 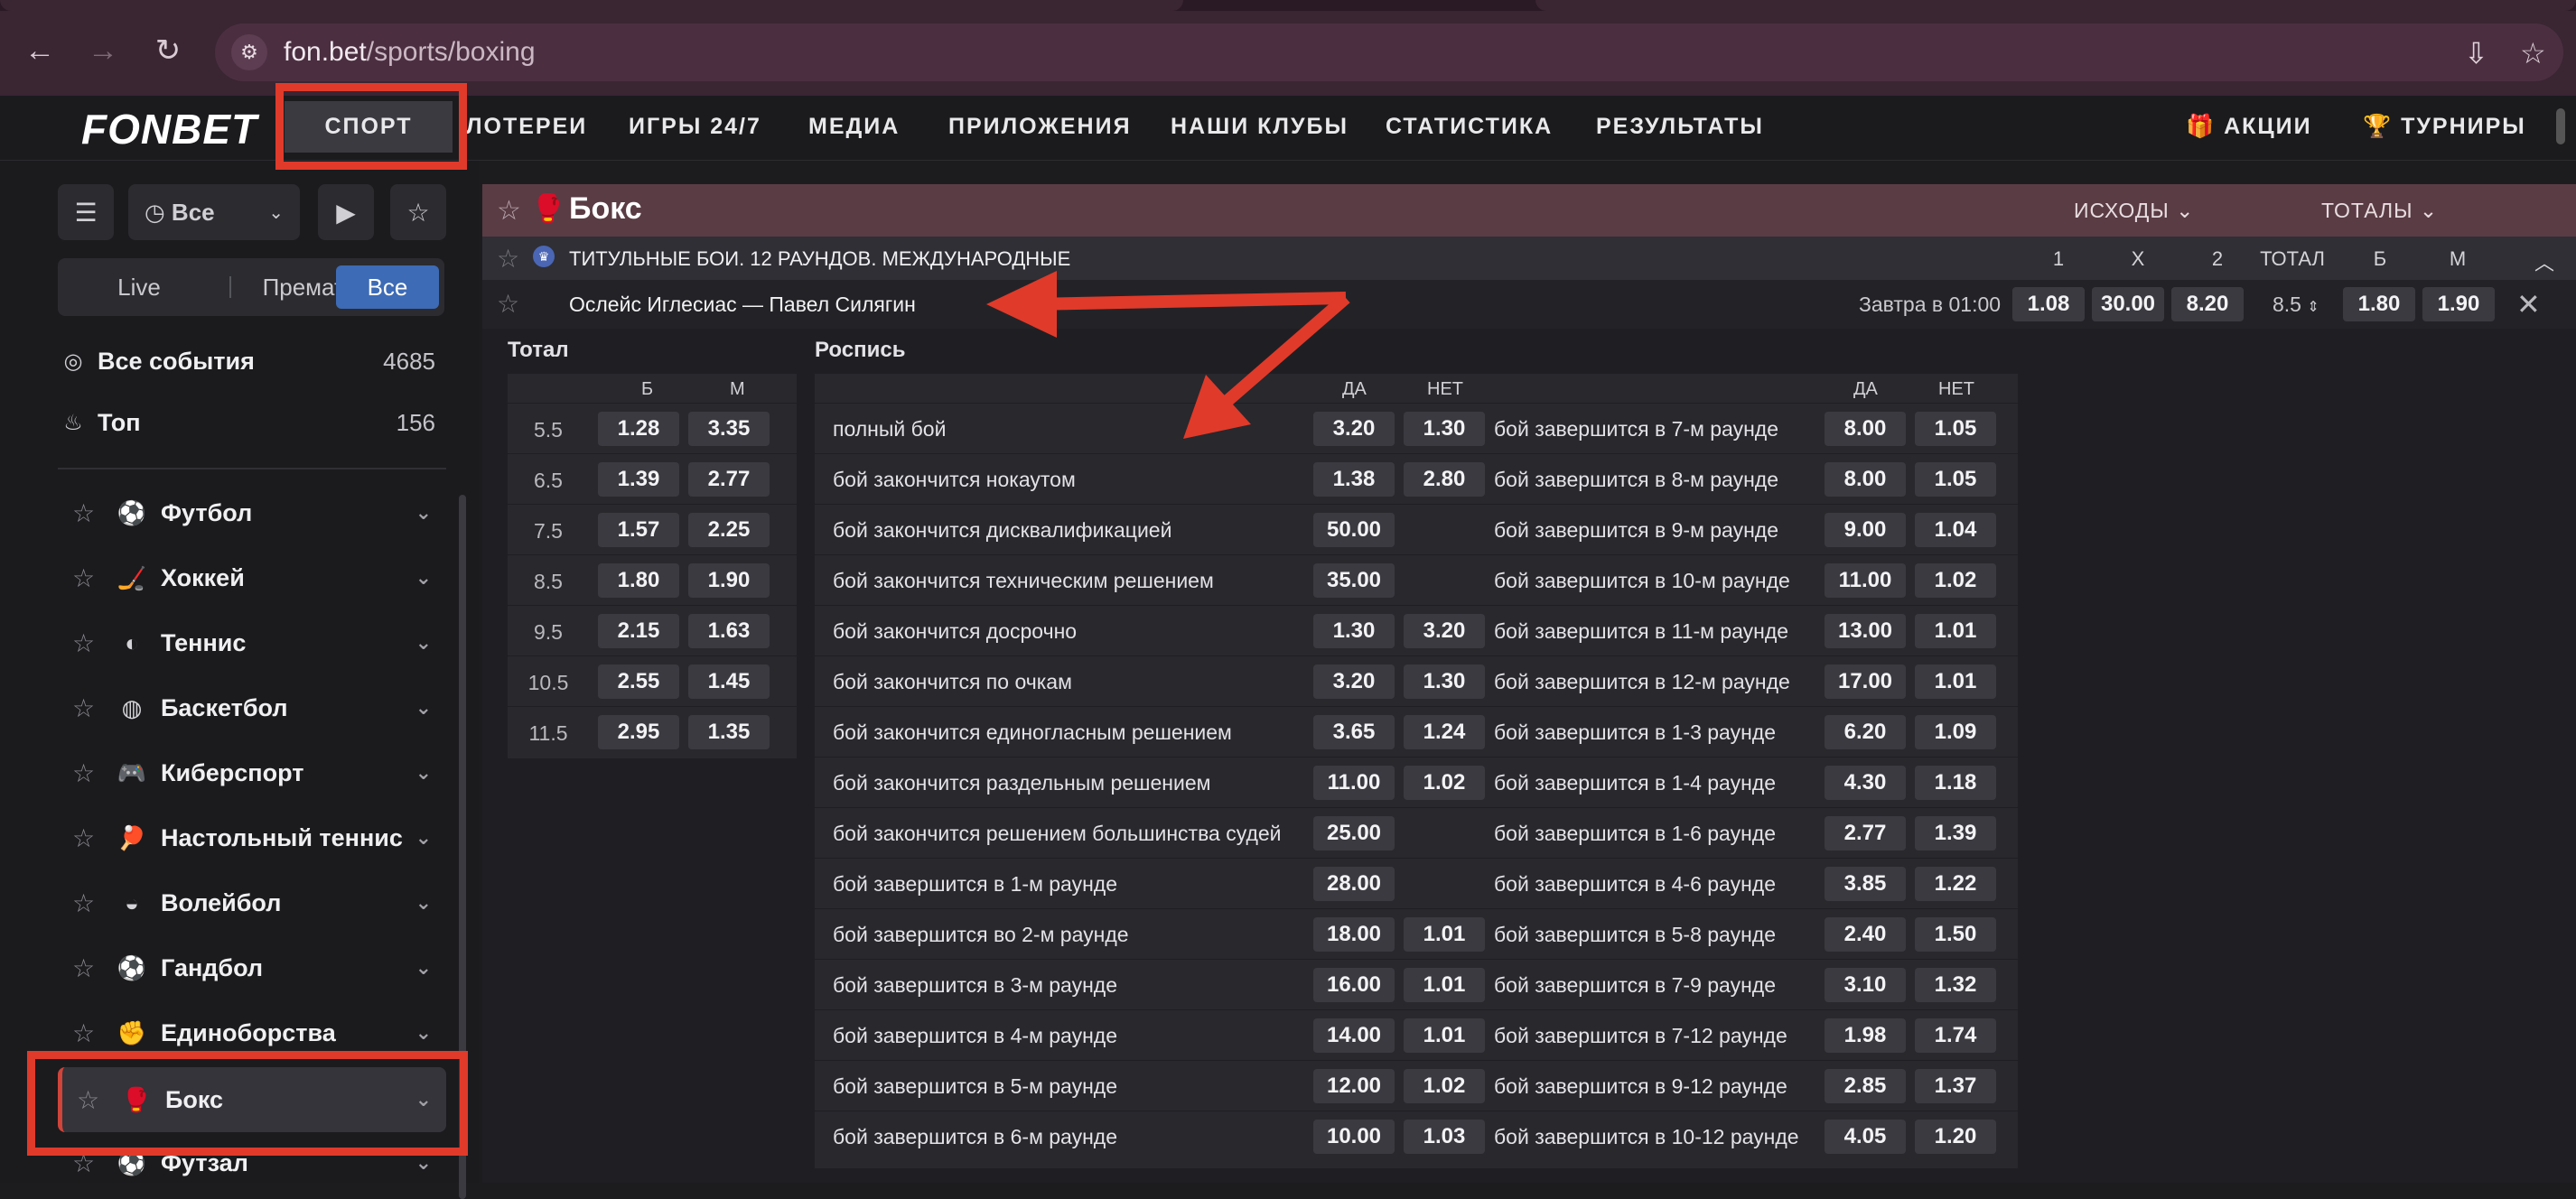 I want to click on odds-yes: 25.00, so click(x=1354, y=833).